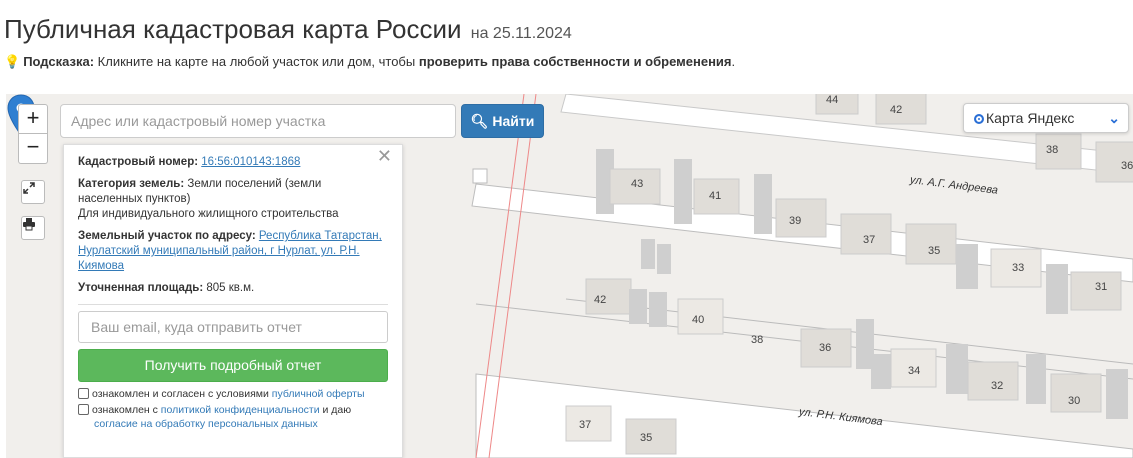  I want to click on divider, so click(233, 304).